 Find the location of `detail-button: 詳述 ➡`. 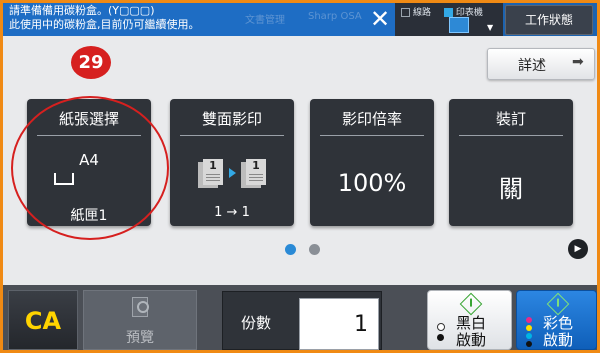

detail-button: 詳述 ➡ is located at coordinates (541, 64).